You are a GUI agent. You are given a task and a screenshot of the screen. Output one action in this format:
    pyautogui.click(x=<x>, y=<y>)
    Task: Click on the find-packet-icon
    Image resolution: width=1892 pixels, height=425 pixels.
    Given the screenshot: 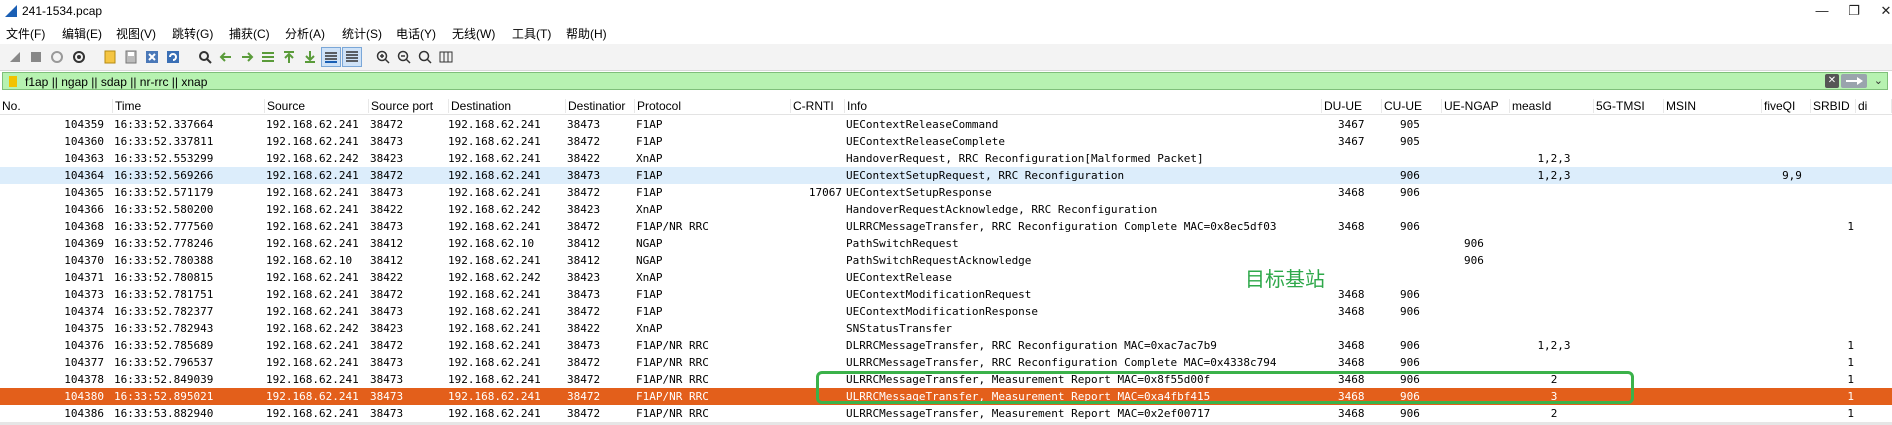 What is the action you would take?
    pyautogui.click(x=205, y=57)
    